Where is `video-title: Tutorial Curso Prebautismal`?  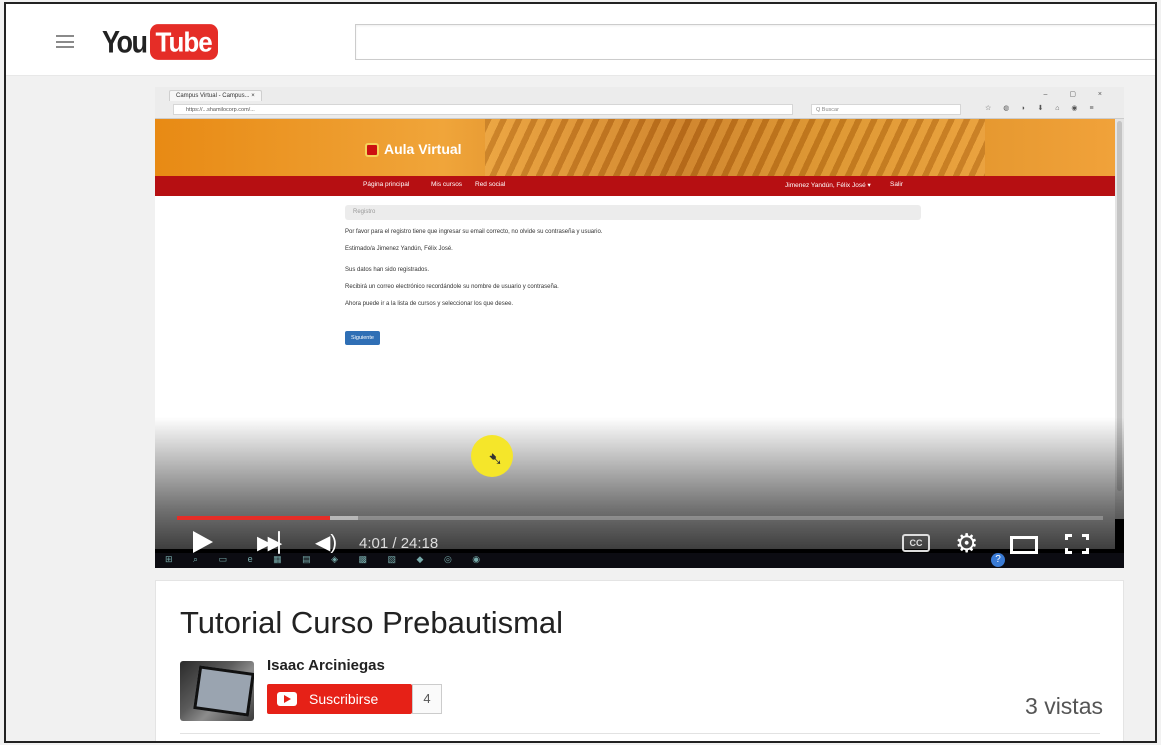 video-title: Tutorial Curso Prebautismal is located at coordinates (372, 622).